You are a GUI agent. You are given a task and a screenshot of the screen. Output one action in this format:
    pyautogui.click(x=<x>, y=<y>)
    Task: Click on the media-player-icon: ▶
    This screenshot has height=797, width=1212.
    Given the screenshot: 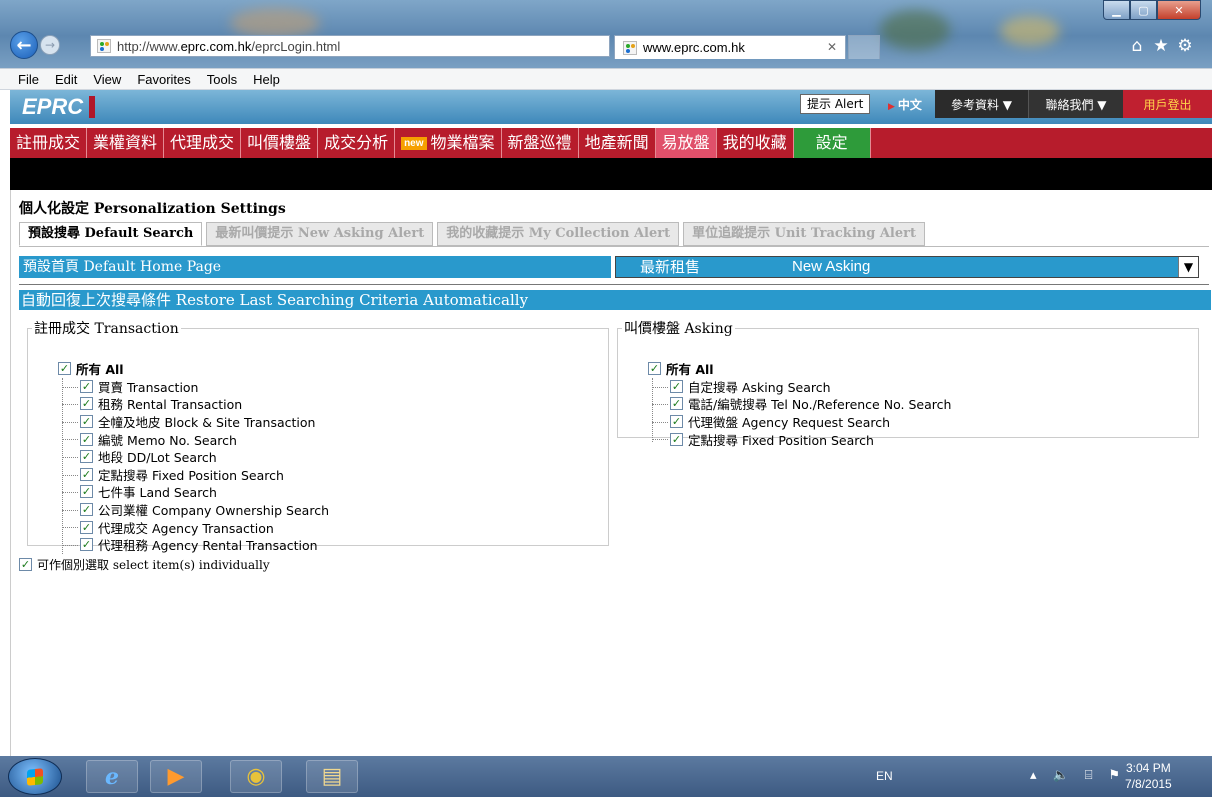 What is the action you would take?
    pyautogui.click(x=176, y=776)
    